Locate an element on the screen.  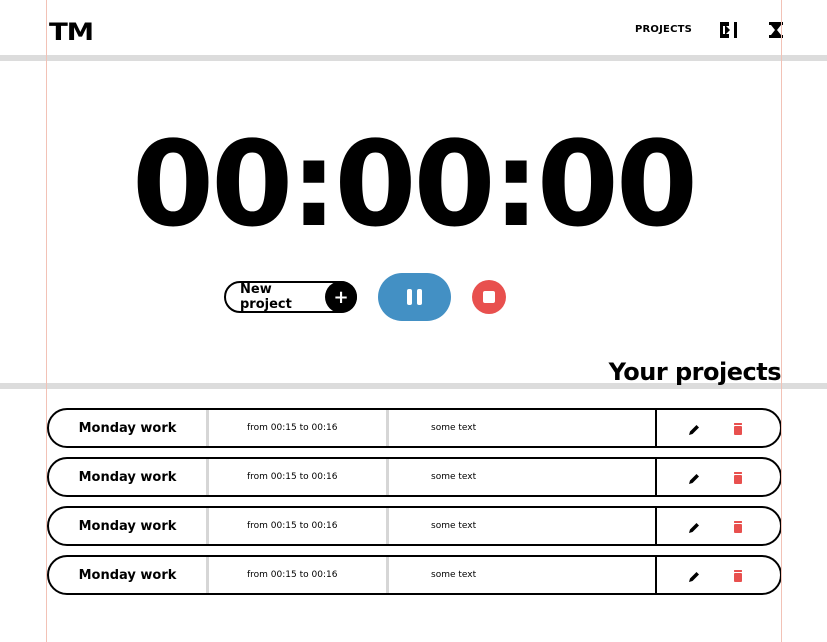
new-project-label: New project is located at coordinates (266, 297).